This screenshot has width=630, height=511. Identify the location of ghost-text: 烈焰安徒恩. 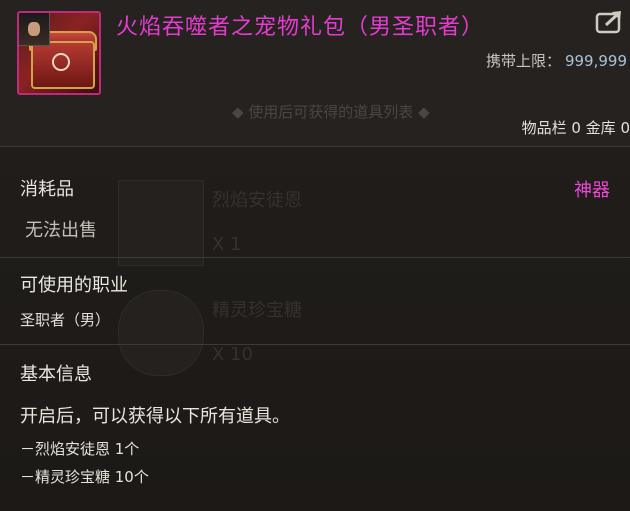
(257, 200).